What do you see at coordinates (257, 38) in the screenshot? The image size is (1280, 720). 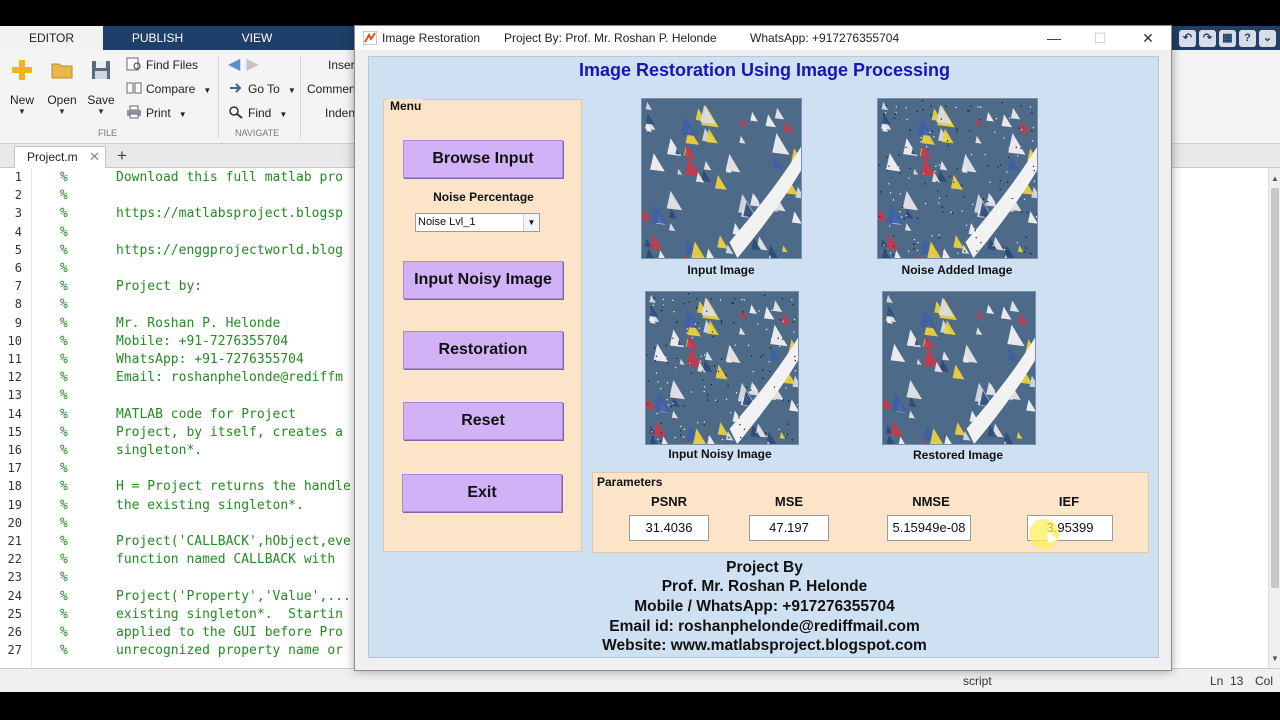 I see `tab-view: VIEW` at bounding box center [257, 38].